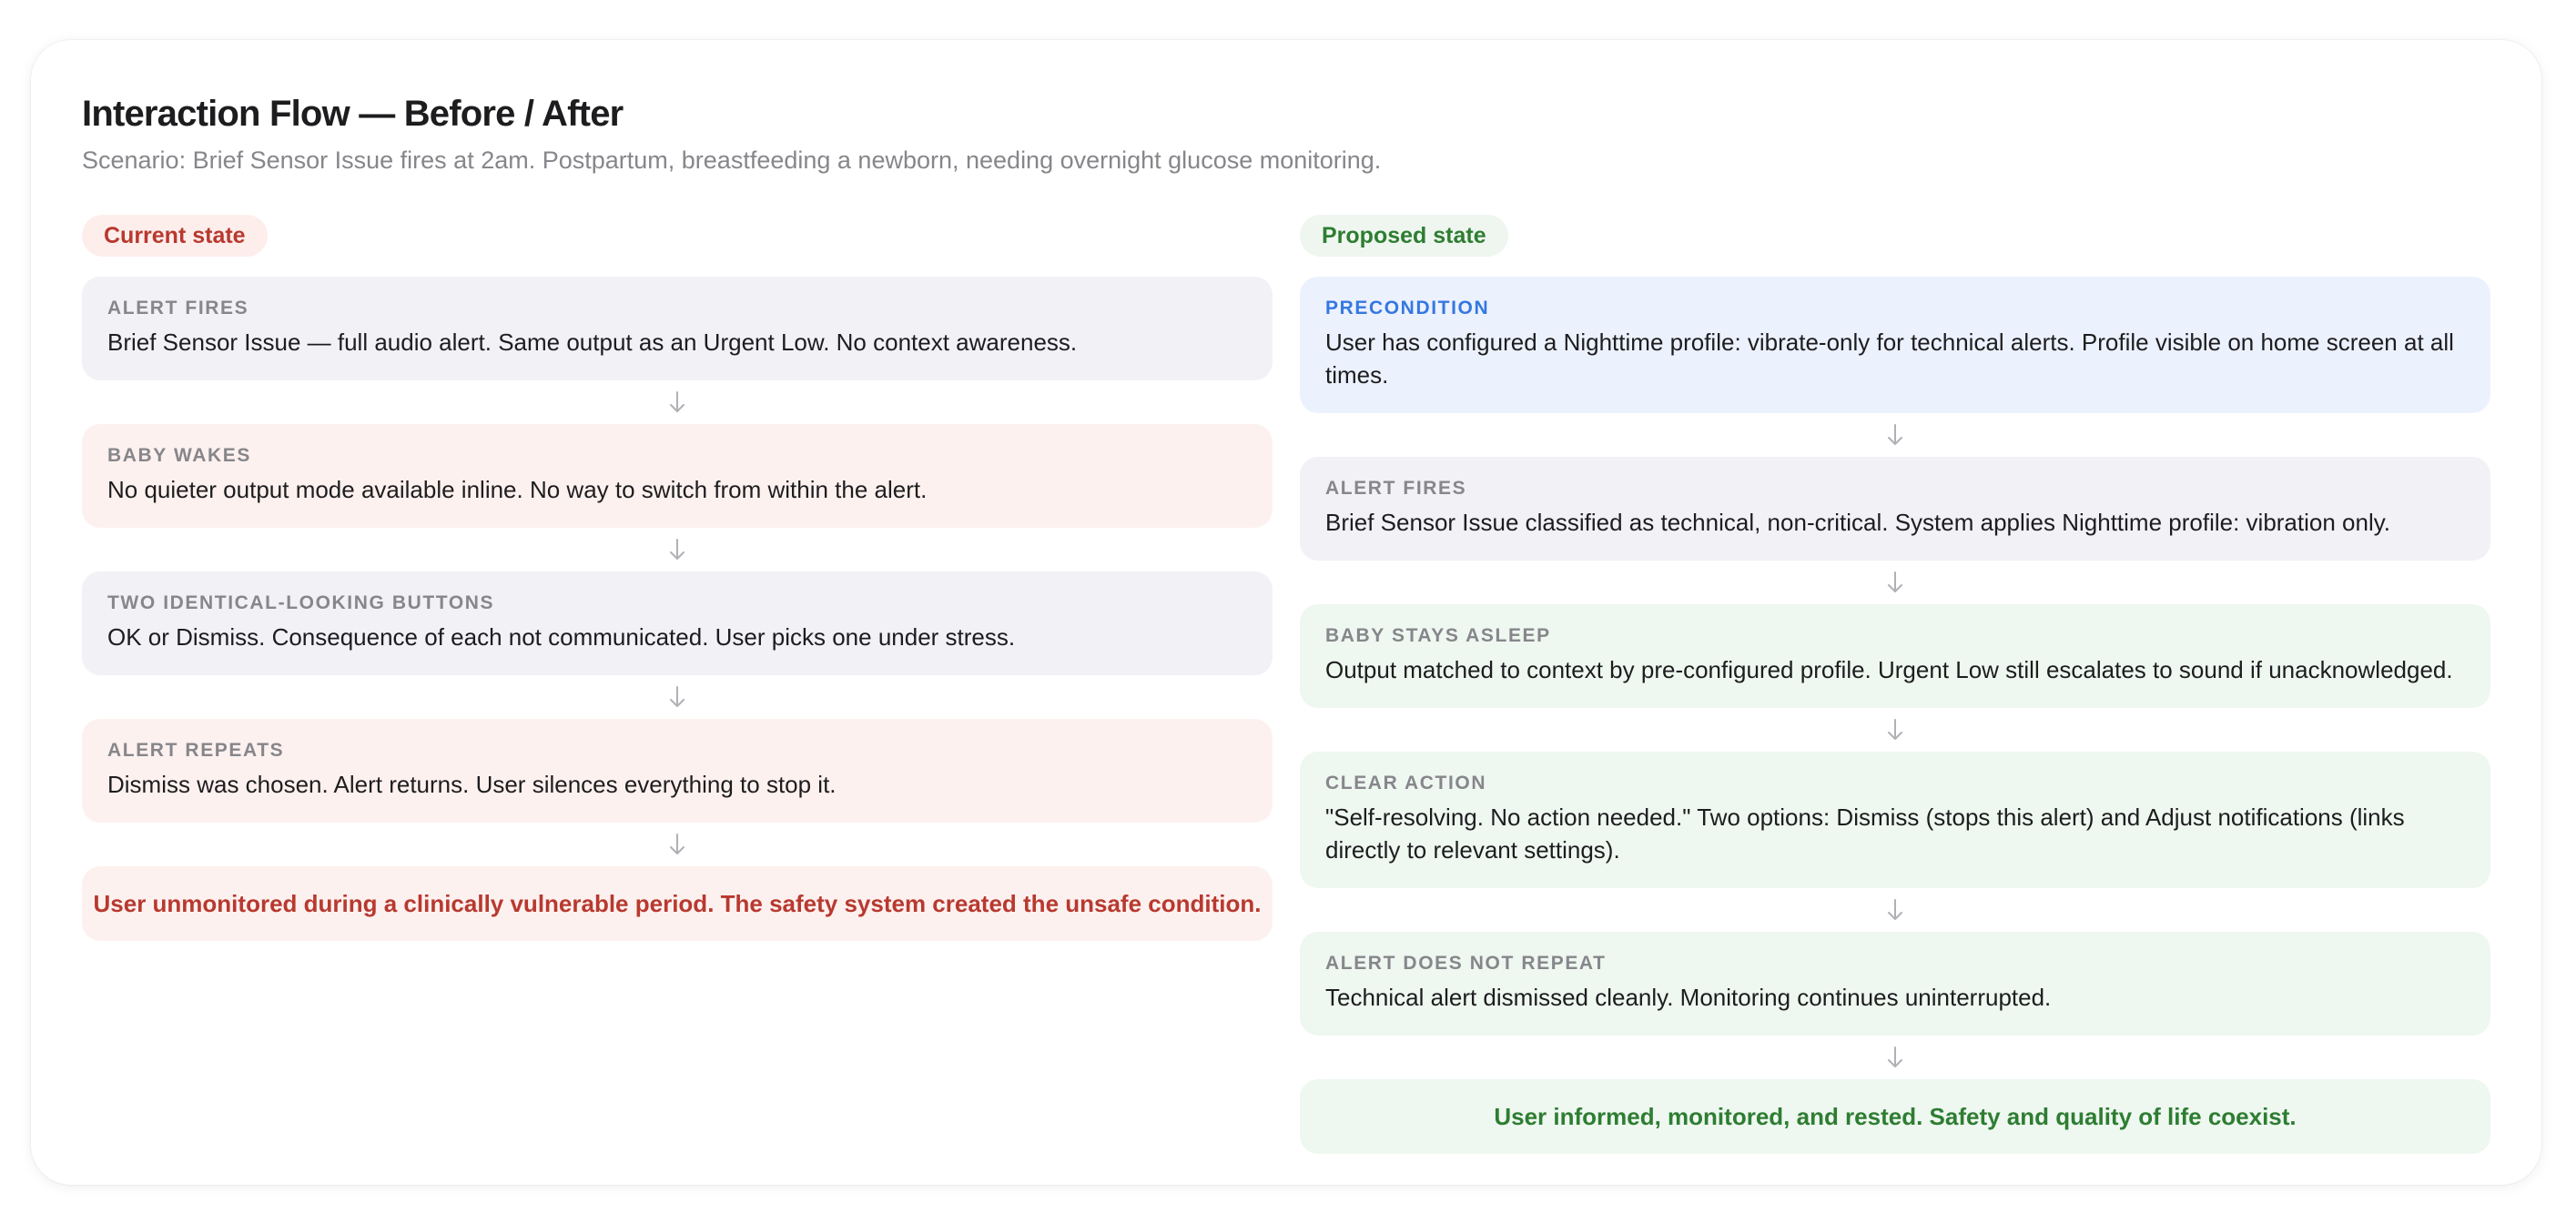  Describe the element at coordinates (1438, 635) in the screenshot. I see `step-label: BABY STAYS ASLEEP` at that location.